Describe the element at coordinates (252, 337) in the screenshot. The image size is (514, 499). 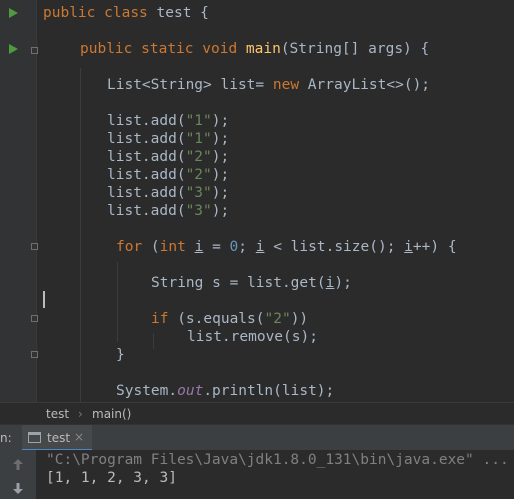
I see `code-line-remove: list.remove(s);` at that location.